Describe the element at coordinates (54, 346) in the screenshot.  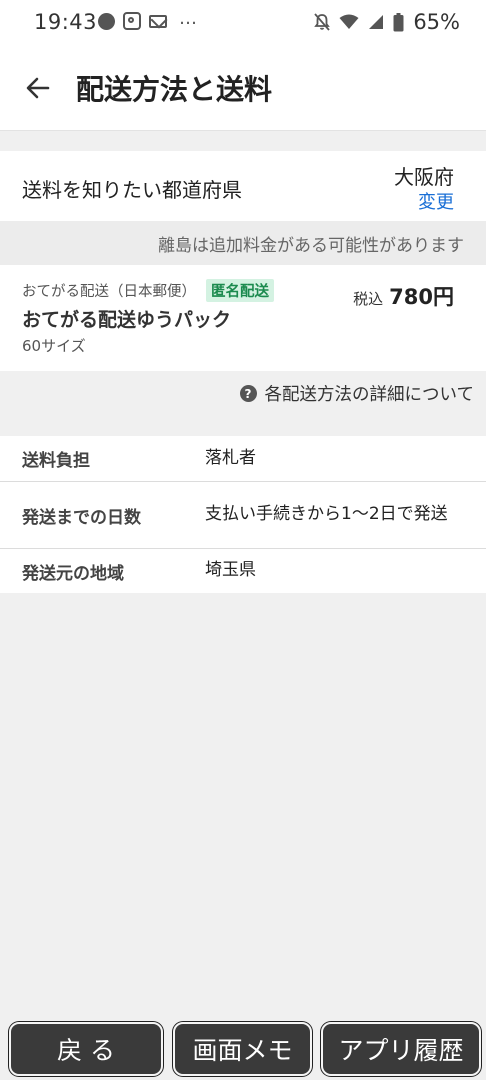
I see `package-size: 60サイズ` at that location.